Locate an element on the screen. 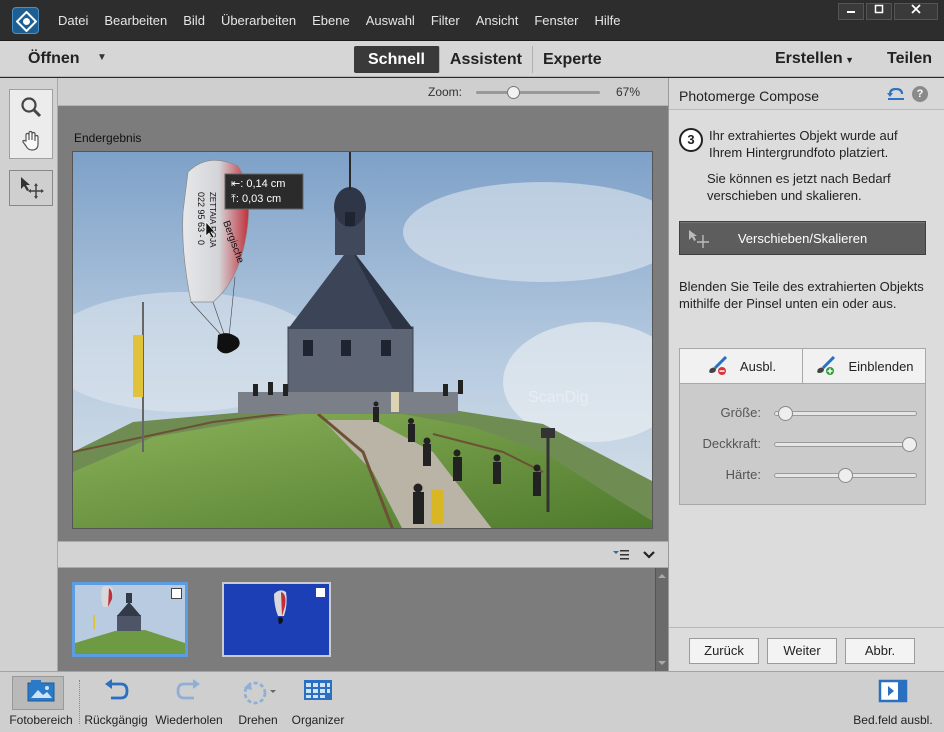 The width and height of the screenshot is (944, 732). chevron-down-icon is located at coordinates (649, 555).